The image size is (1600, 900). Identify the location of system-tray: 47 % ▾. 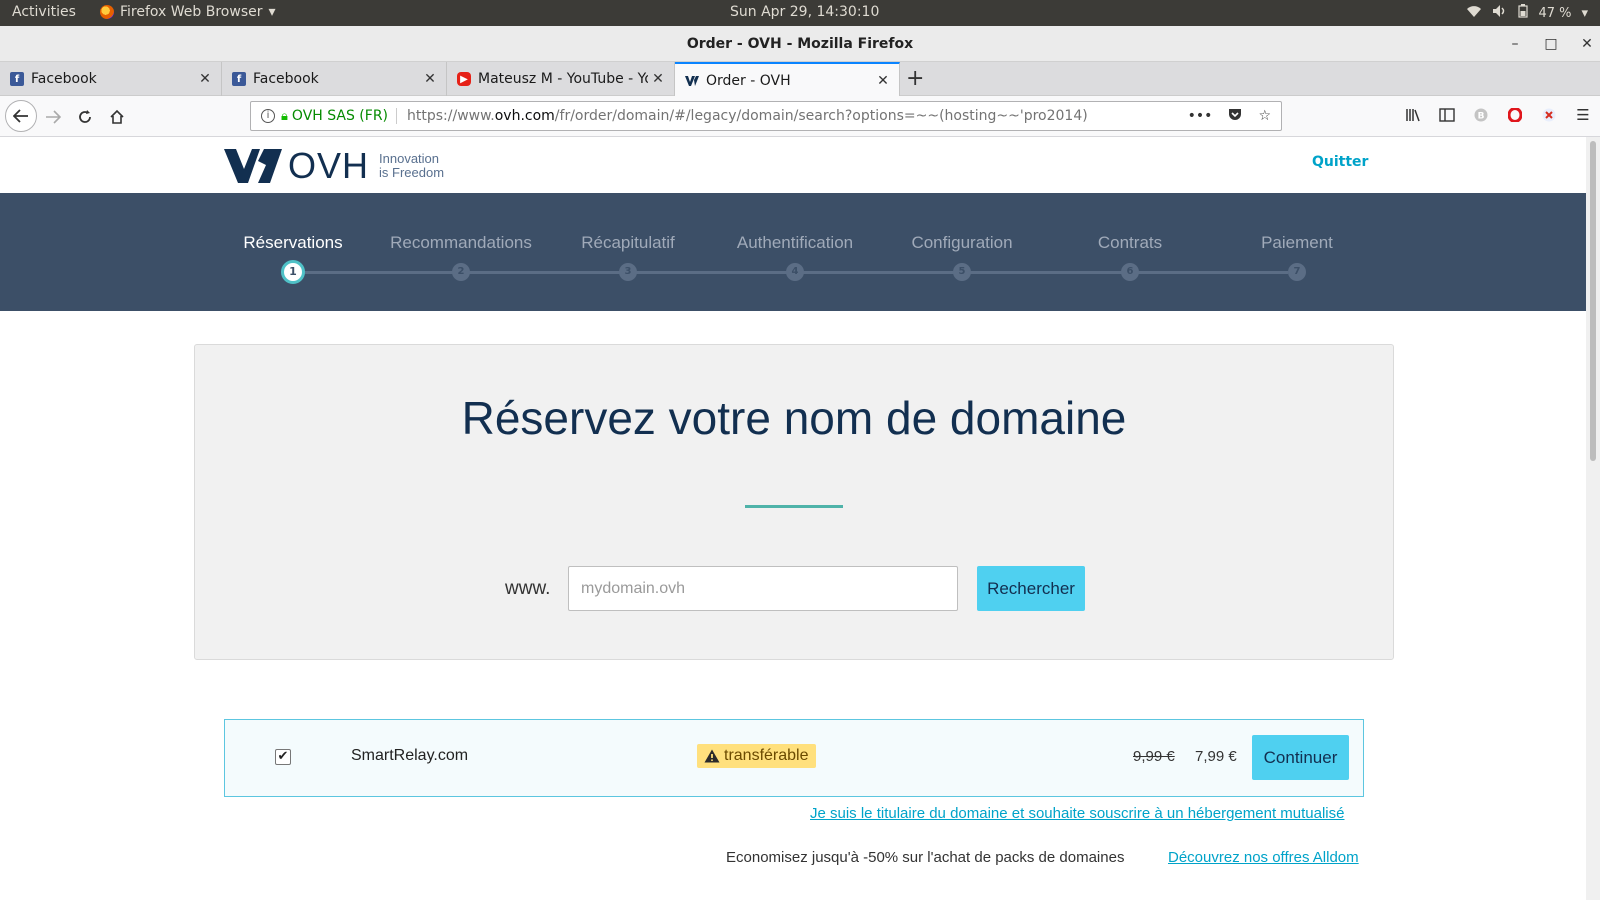
(1527, 13).